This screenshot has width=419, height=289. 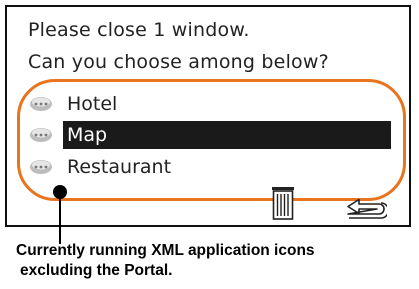 I want to click on caption-line-2: excluding the Portal., so click(x=96, y=270).